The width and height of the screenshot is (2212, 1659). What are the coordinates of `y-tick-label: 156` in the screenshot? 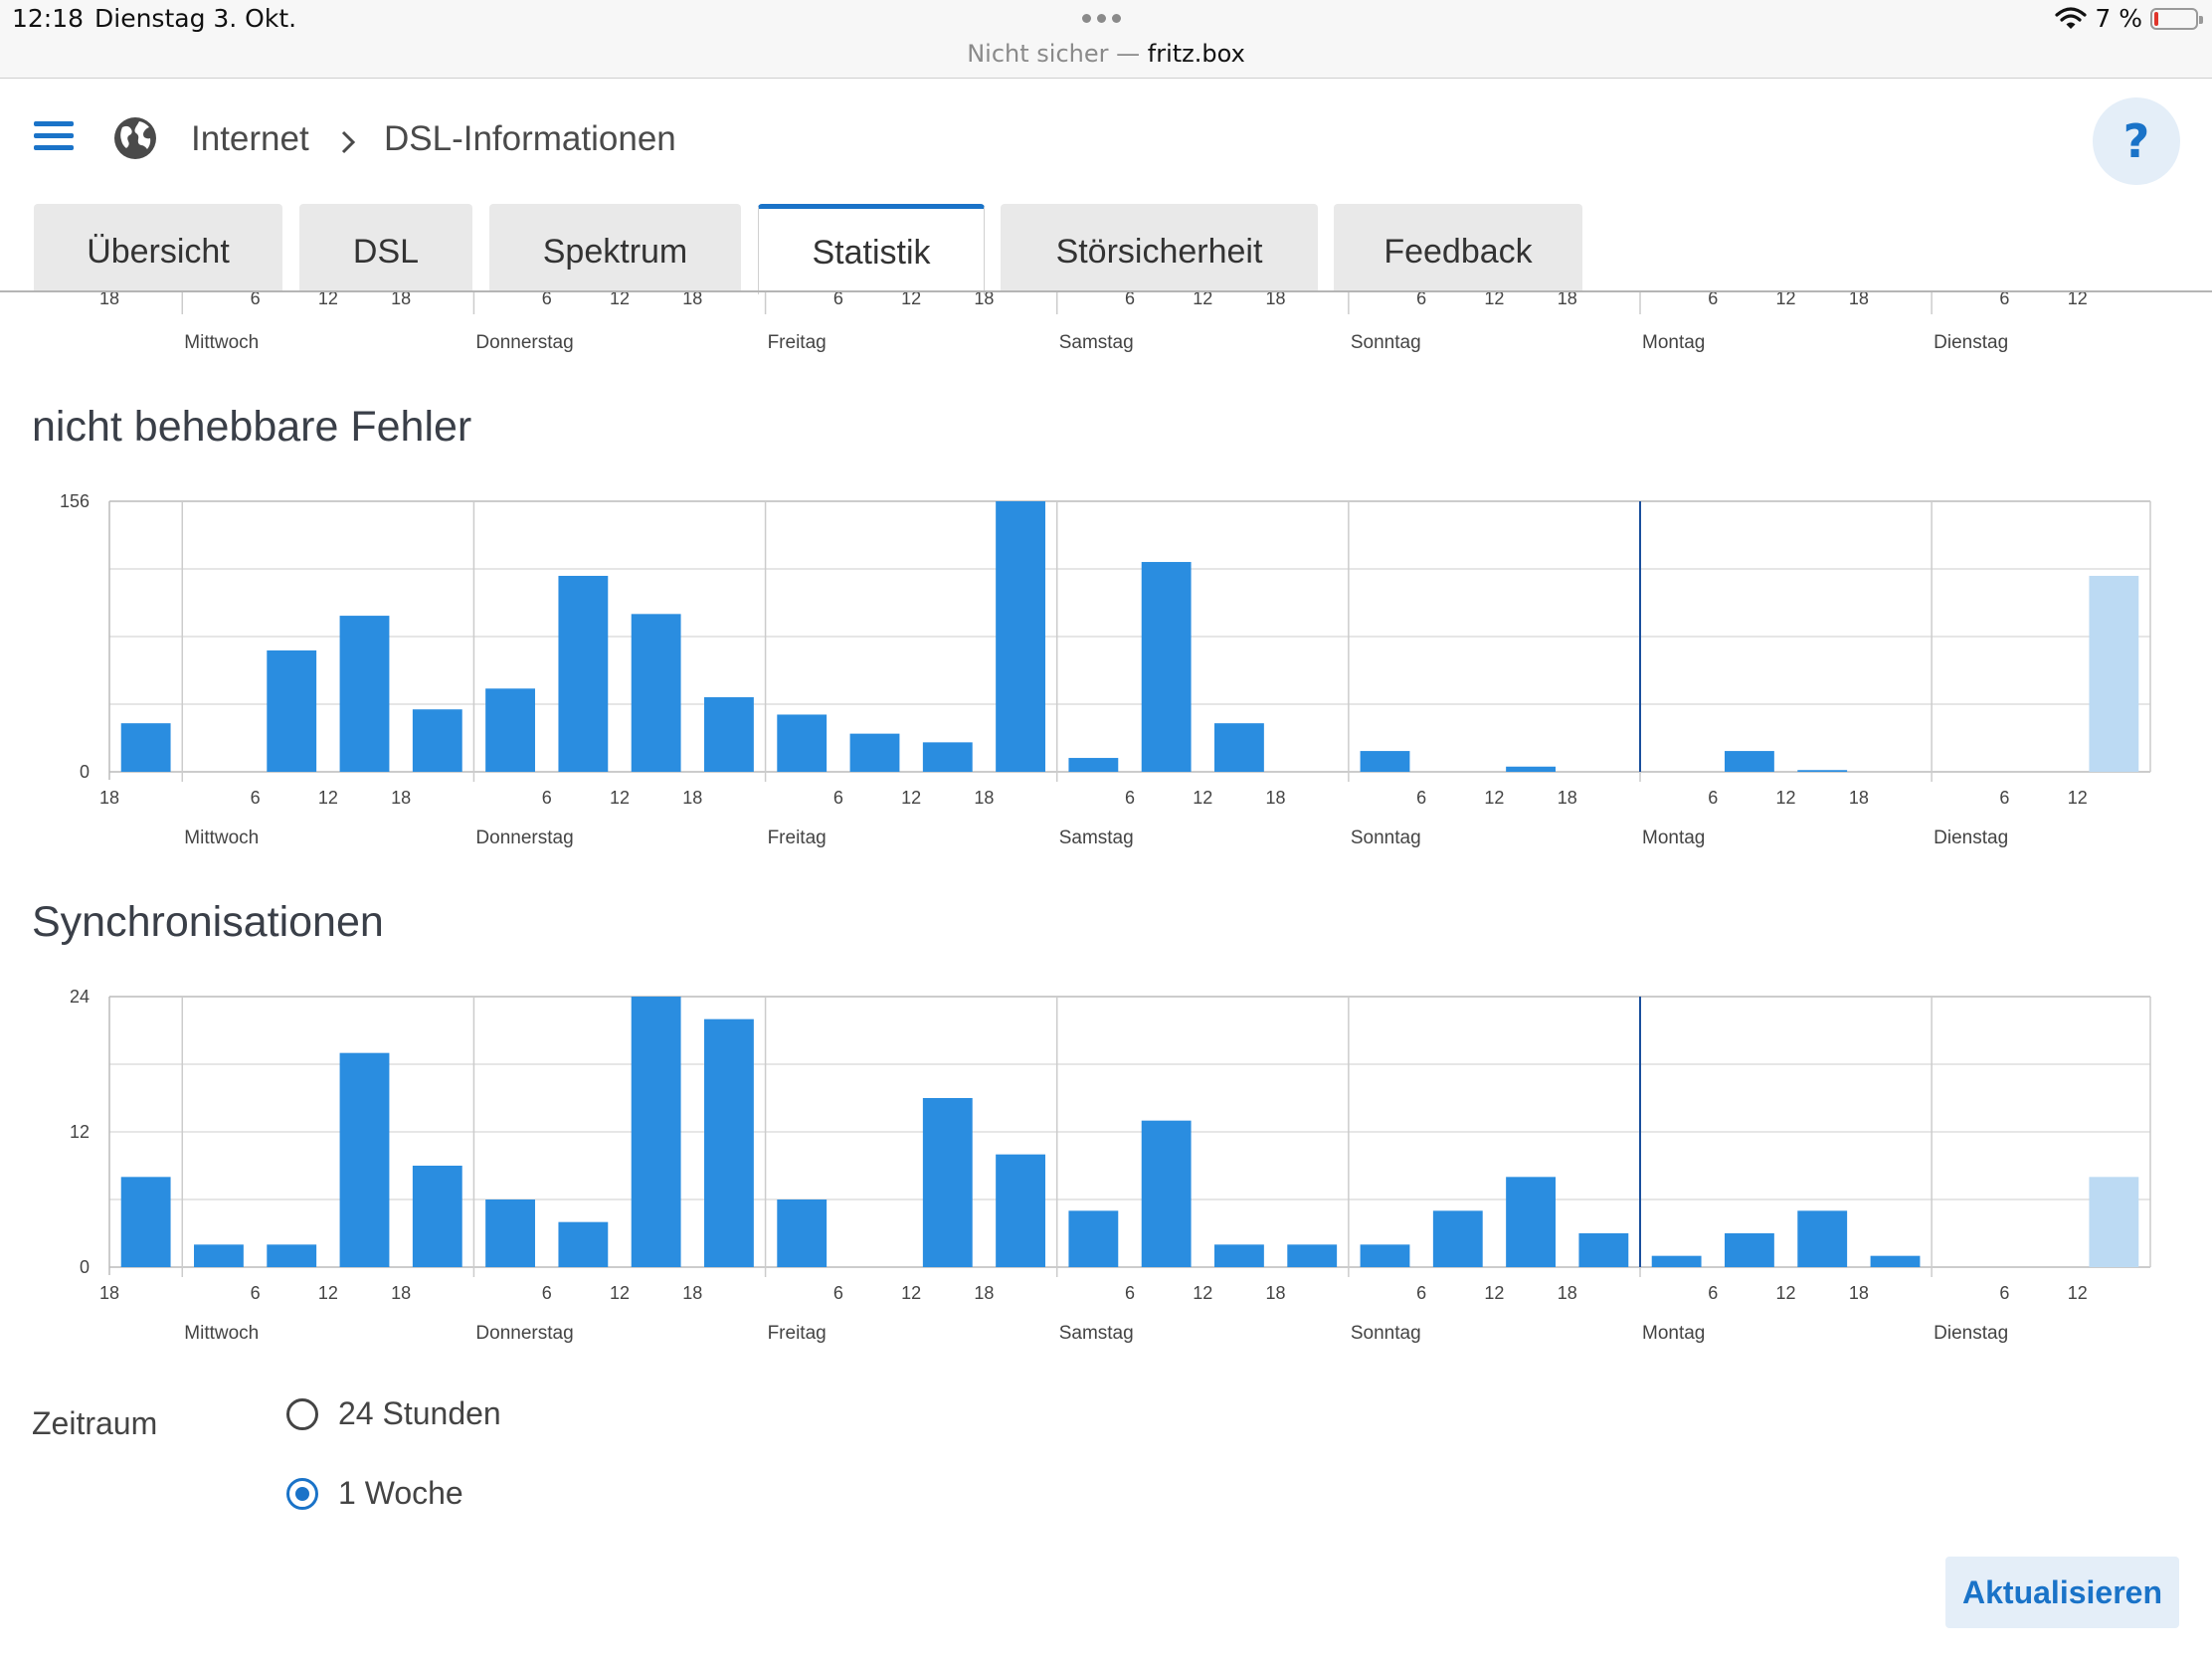 It's located at (75, 501).